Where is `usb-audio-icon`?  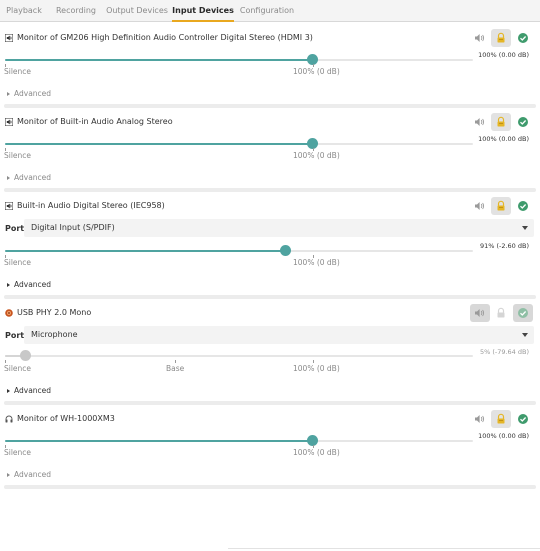 usb-audio-icon is located at coordinates (9, 313).